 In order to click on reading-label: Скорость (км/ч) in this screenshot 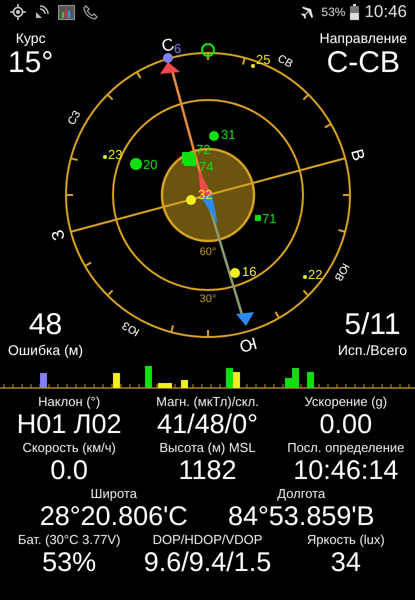, I will do `click(69, 447)`.